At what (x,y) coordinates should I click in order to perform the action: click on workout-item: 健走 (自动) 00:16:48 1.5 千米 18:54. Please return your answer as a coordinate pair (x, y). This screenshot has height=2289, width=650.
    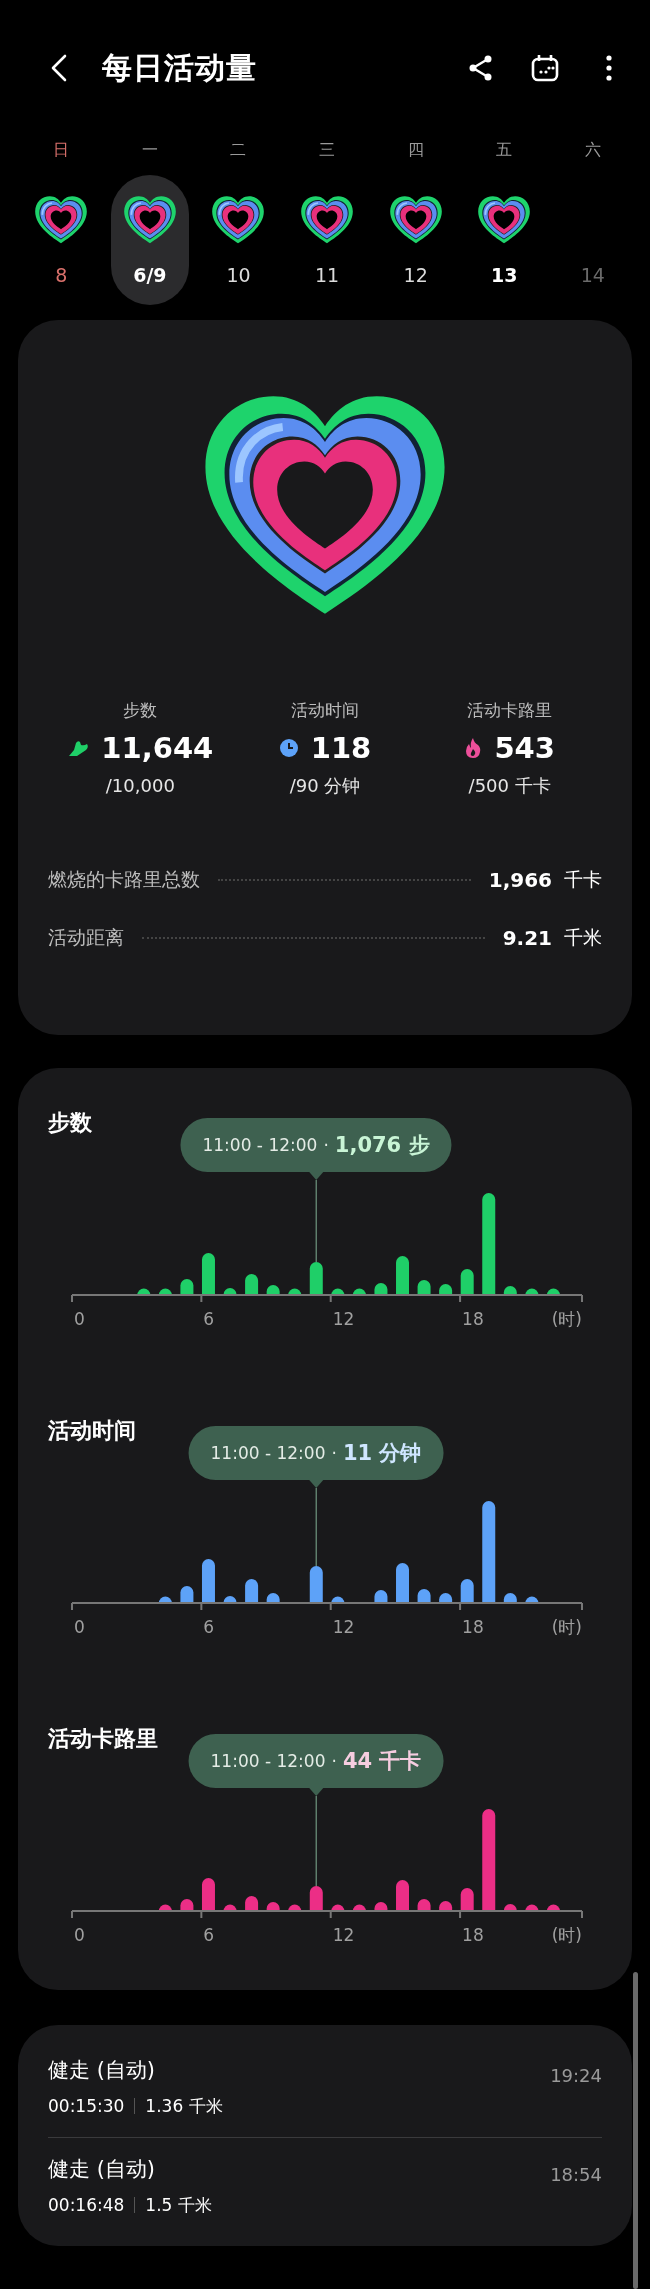
    Looking at the image, I should click on (325, 2186).